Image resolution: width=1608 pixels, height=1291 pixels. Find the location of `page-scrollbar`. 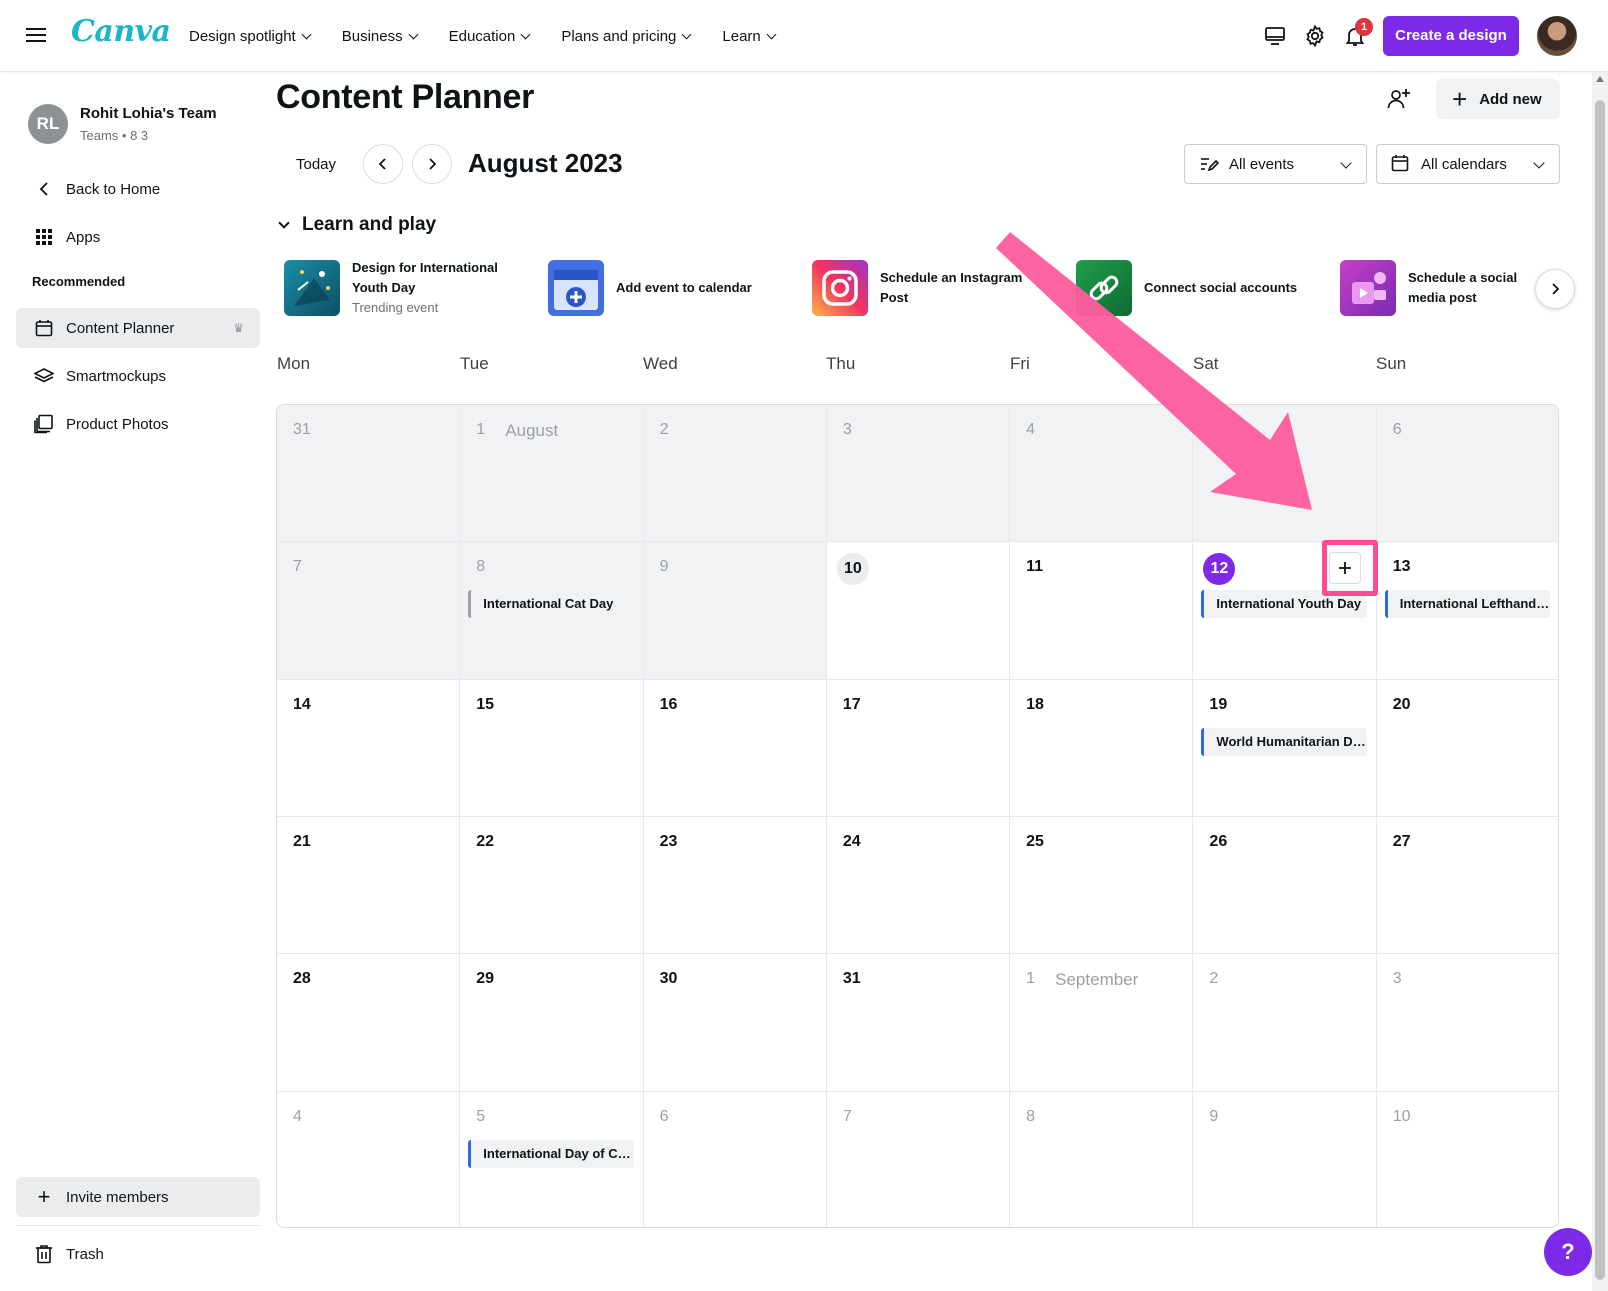

page-scrollbar is located at coordinates (1600, 681).